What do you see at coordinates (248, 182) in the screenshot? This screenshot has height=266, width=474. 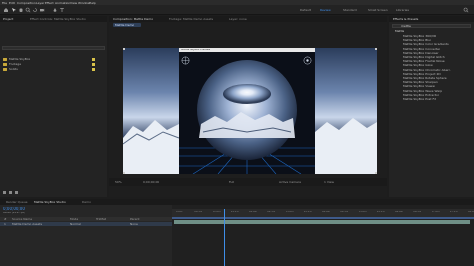 I see `comp-view-controls: 50% 0;00;00;00 Full Active Camera 1 View` at bounding box center [248, 182].